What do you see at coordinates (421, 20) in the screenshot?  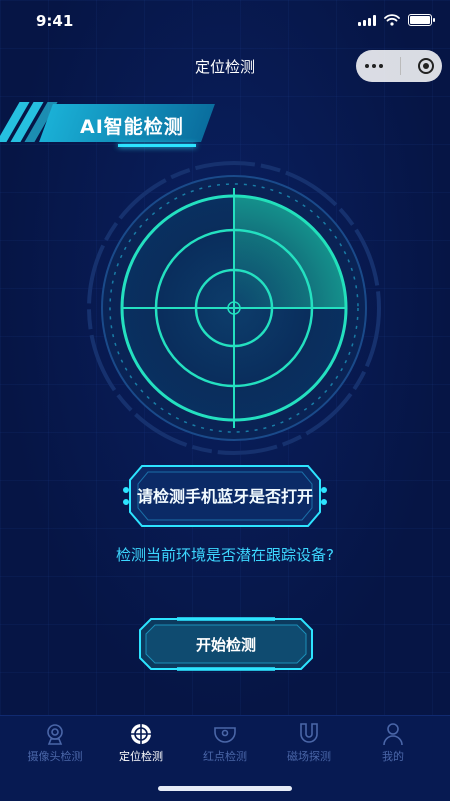 I see `battery-icon` at bounding box center [421, 20].